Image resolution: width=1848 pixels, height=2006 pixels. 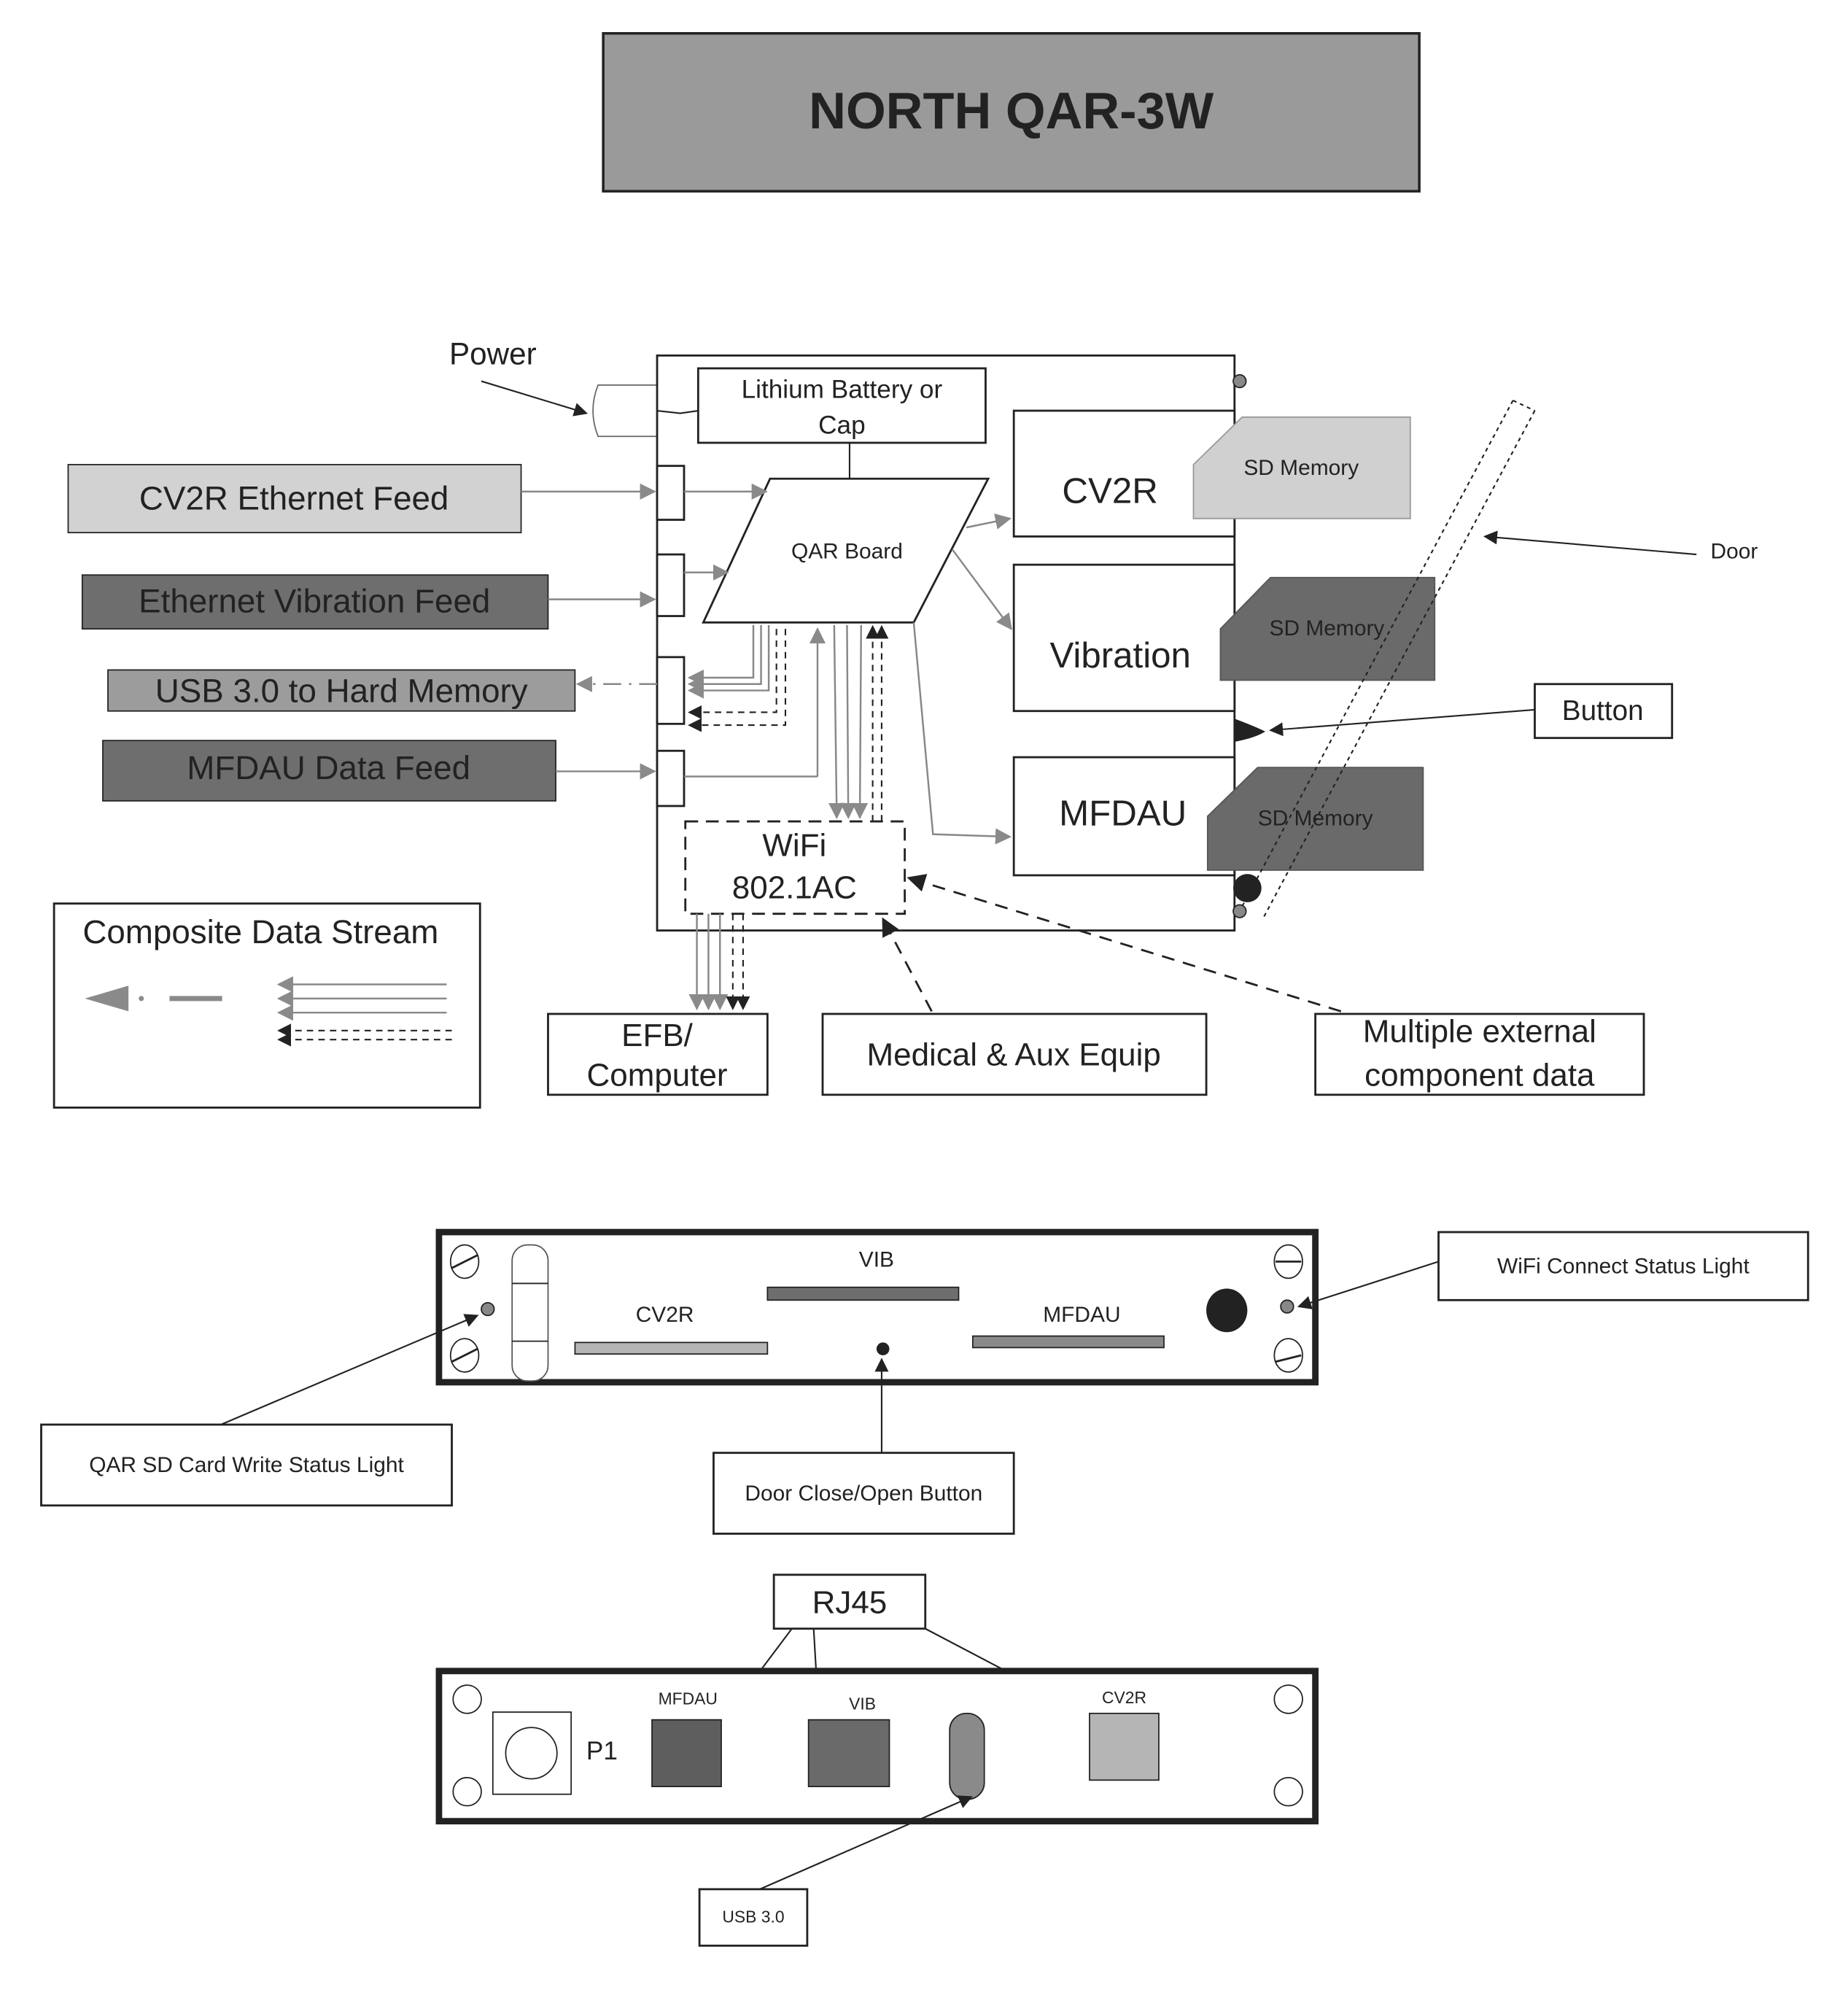 I want to click on door-hinge, so click(x=530, y=1313).